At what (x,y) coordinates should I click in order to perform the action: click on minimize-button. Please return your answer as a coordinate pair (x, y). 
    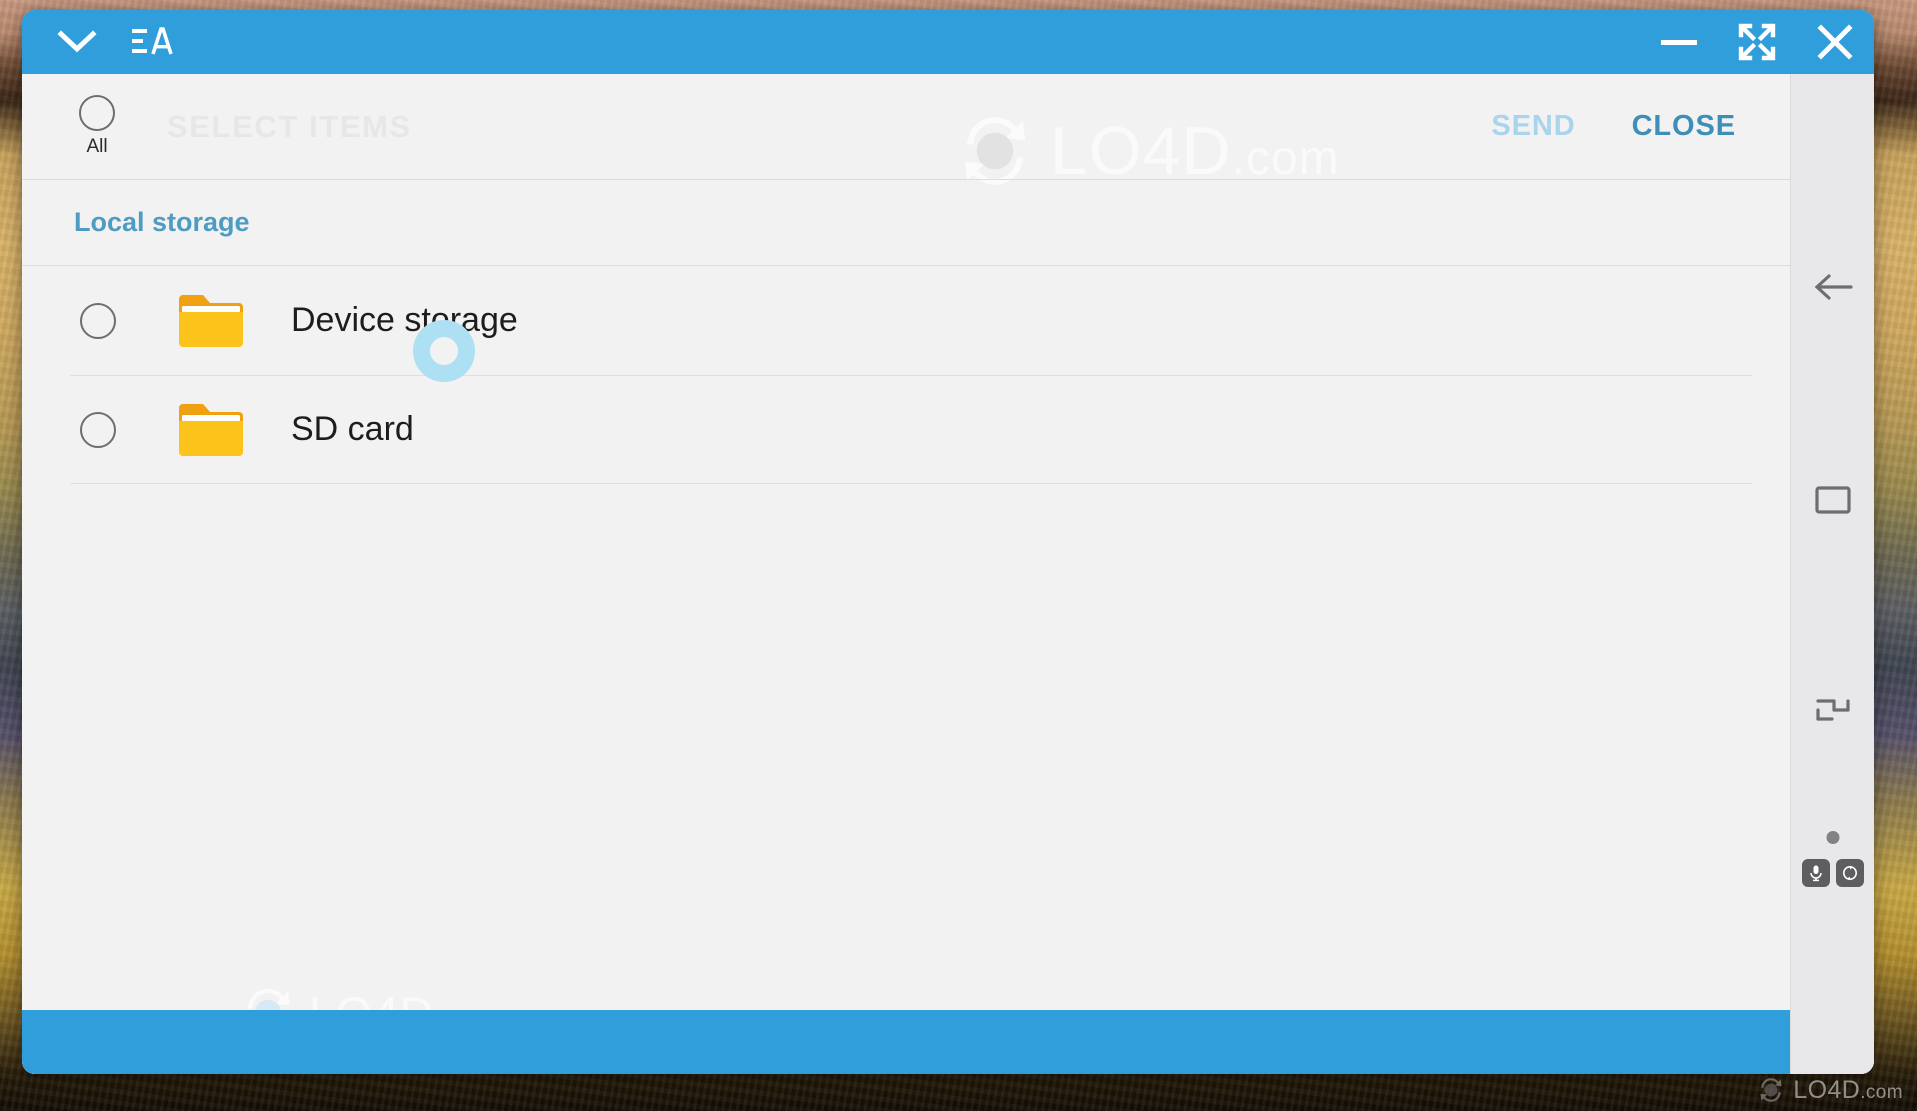
    Looking at the image, I should click on (1679, 42).